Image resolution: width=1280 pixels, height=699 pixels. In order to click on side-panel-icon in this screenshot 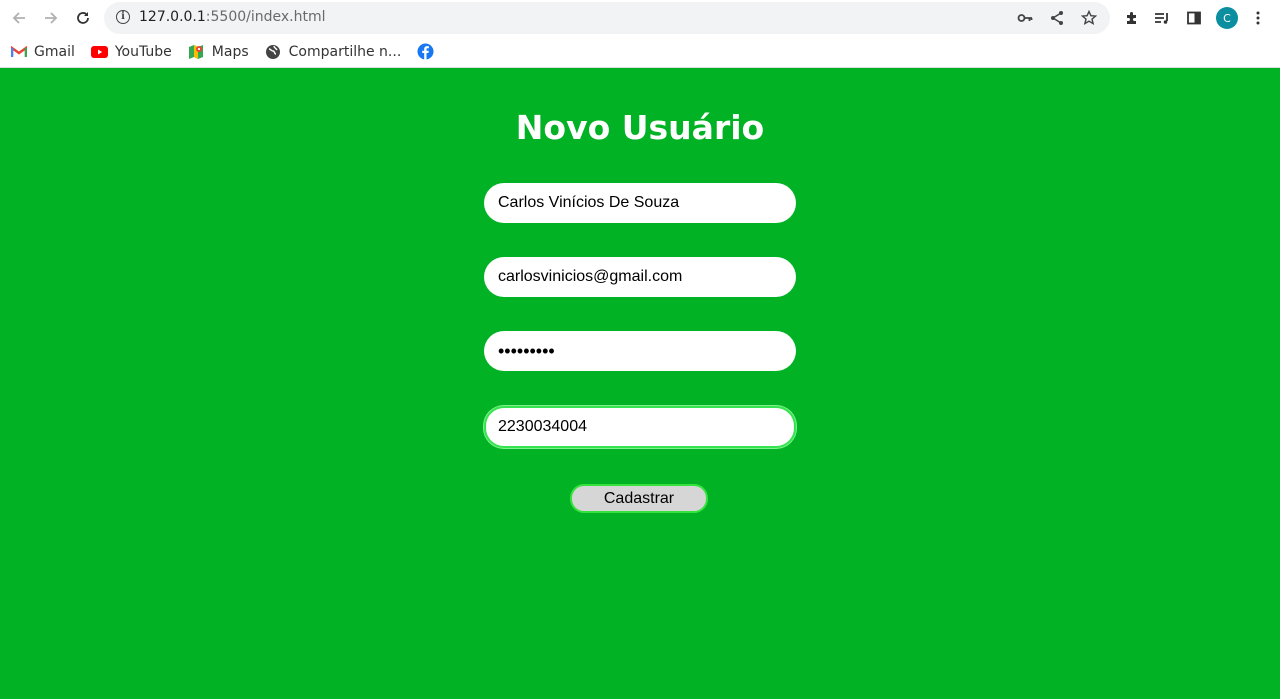, I will do `click(1194, 18)`.